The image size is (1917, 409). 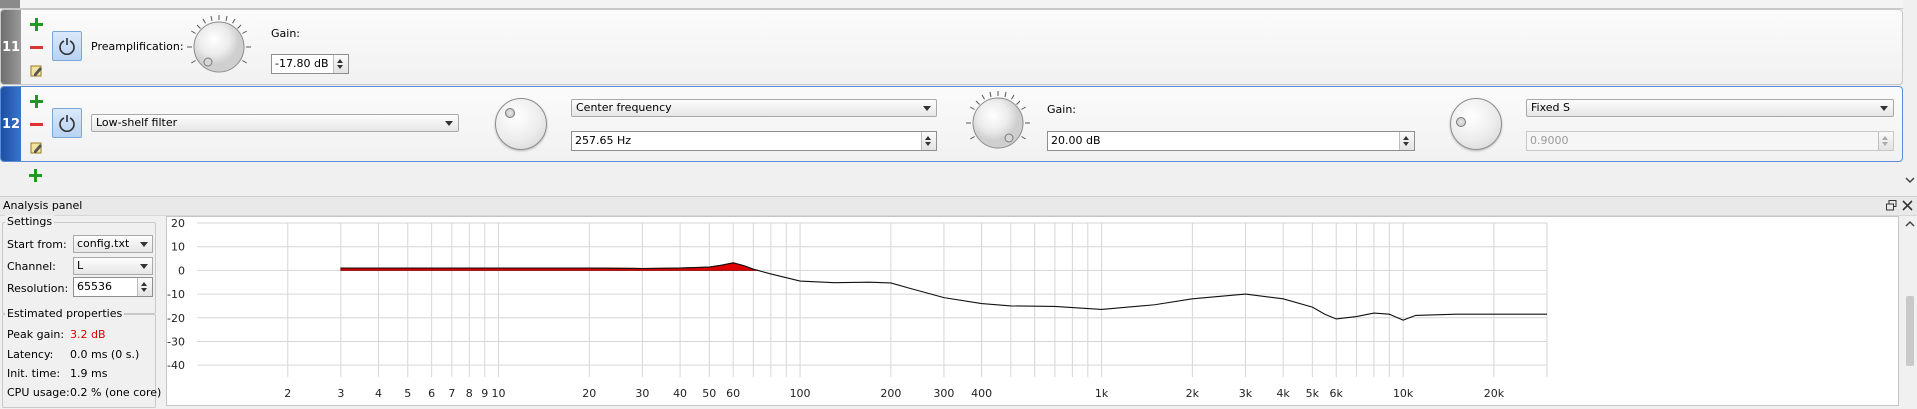 What do you see at coordinates (1102, 393) in the screenshot?
I see `x-tick-label: 1k` at bounding box center [1102, 393].